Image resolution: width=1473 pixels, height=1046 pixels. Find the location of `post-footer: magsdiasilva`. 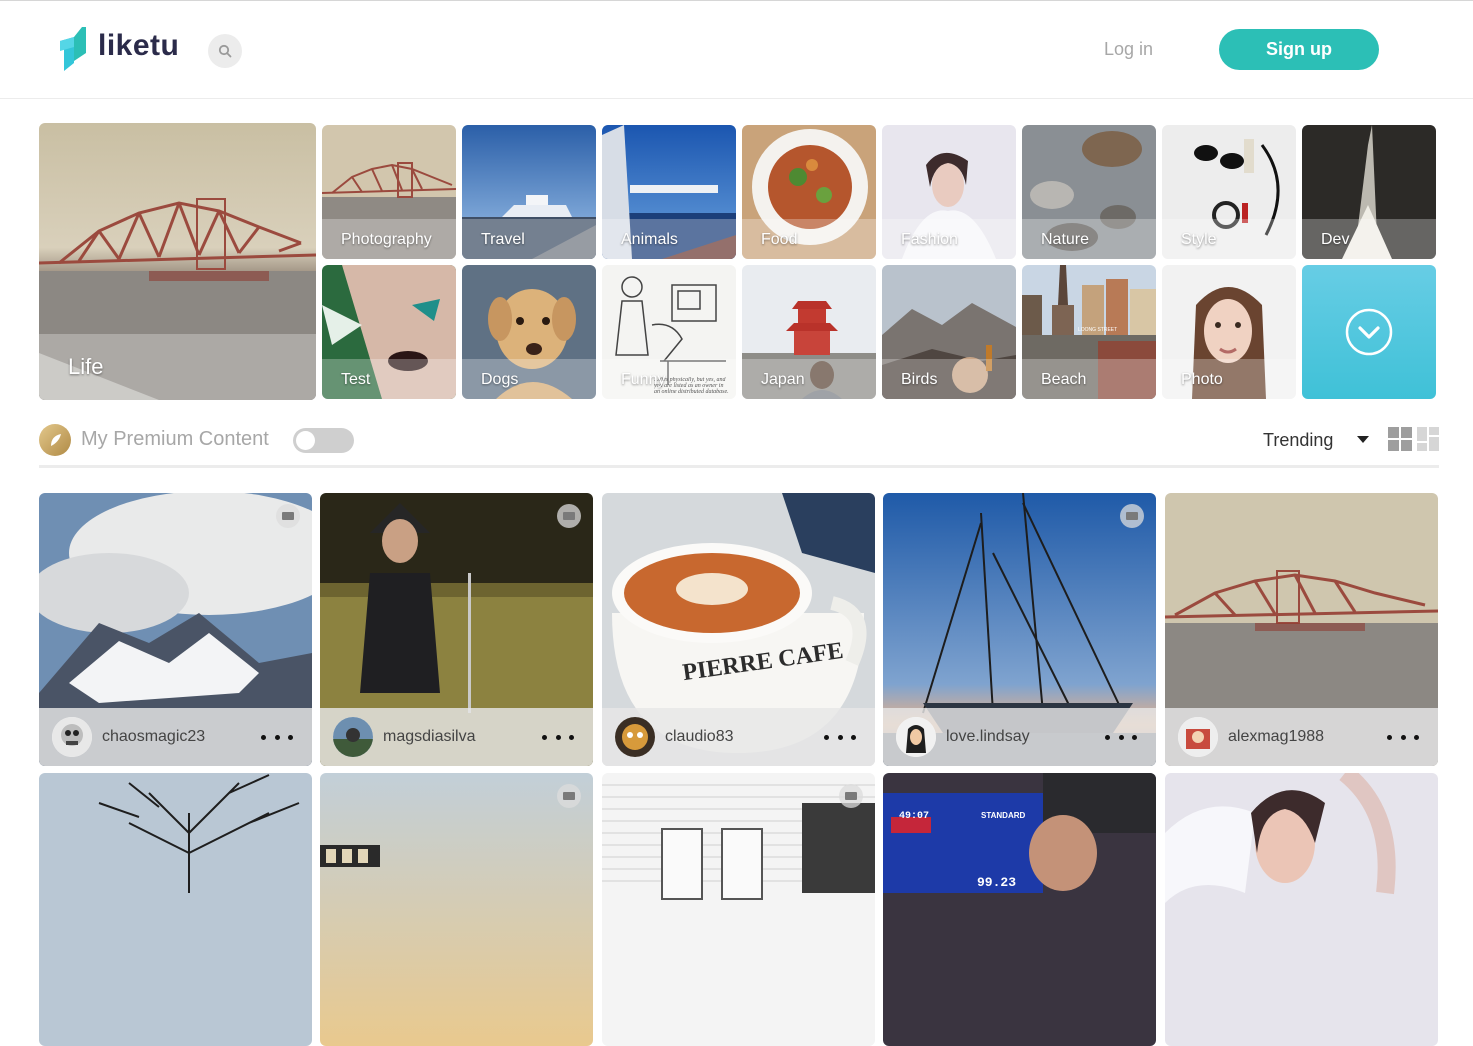

post-footer: magsdiasilva is located at coordinates (456, 737).